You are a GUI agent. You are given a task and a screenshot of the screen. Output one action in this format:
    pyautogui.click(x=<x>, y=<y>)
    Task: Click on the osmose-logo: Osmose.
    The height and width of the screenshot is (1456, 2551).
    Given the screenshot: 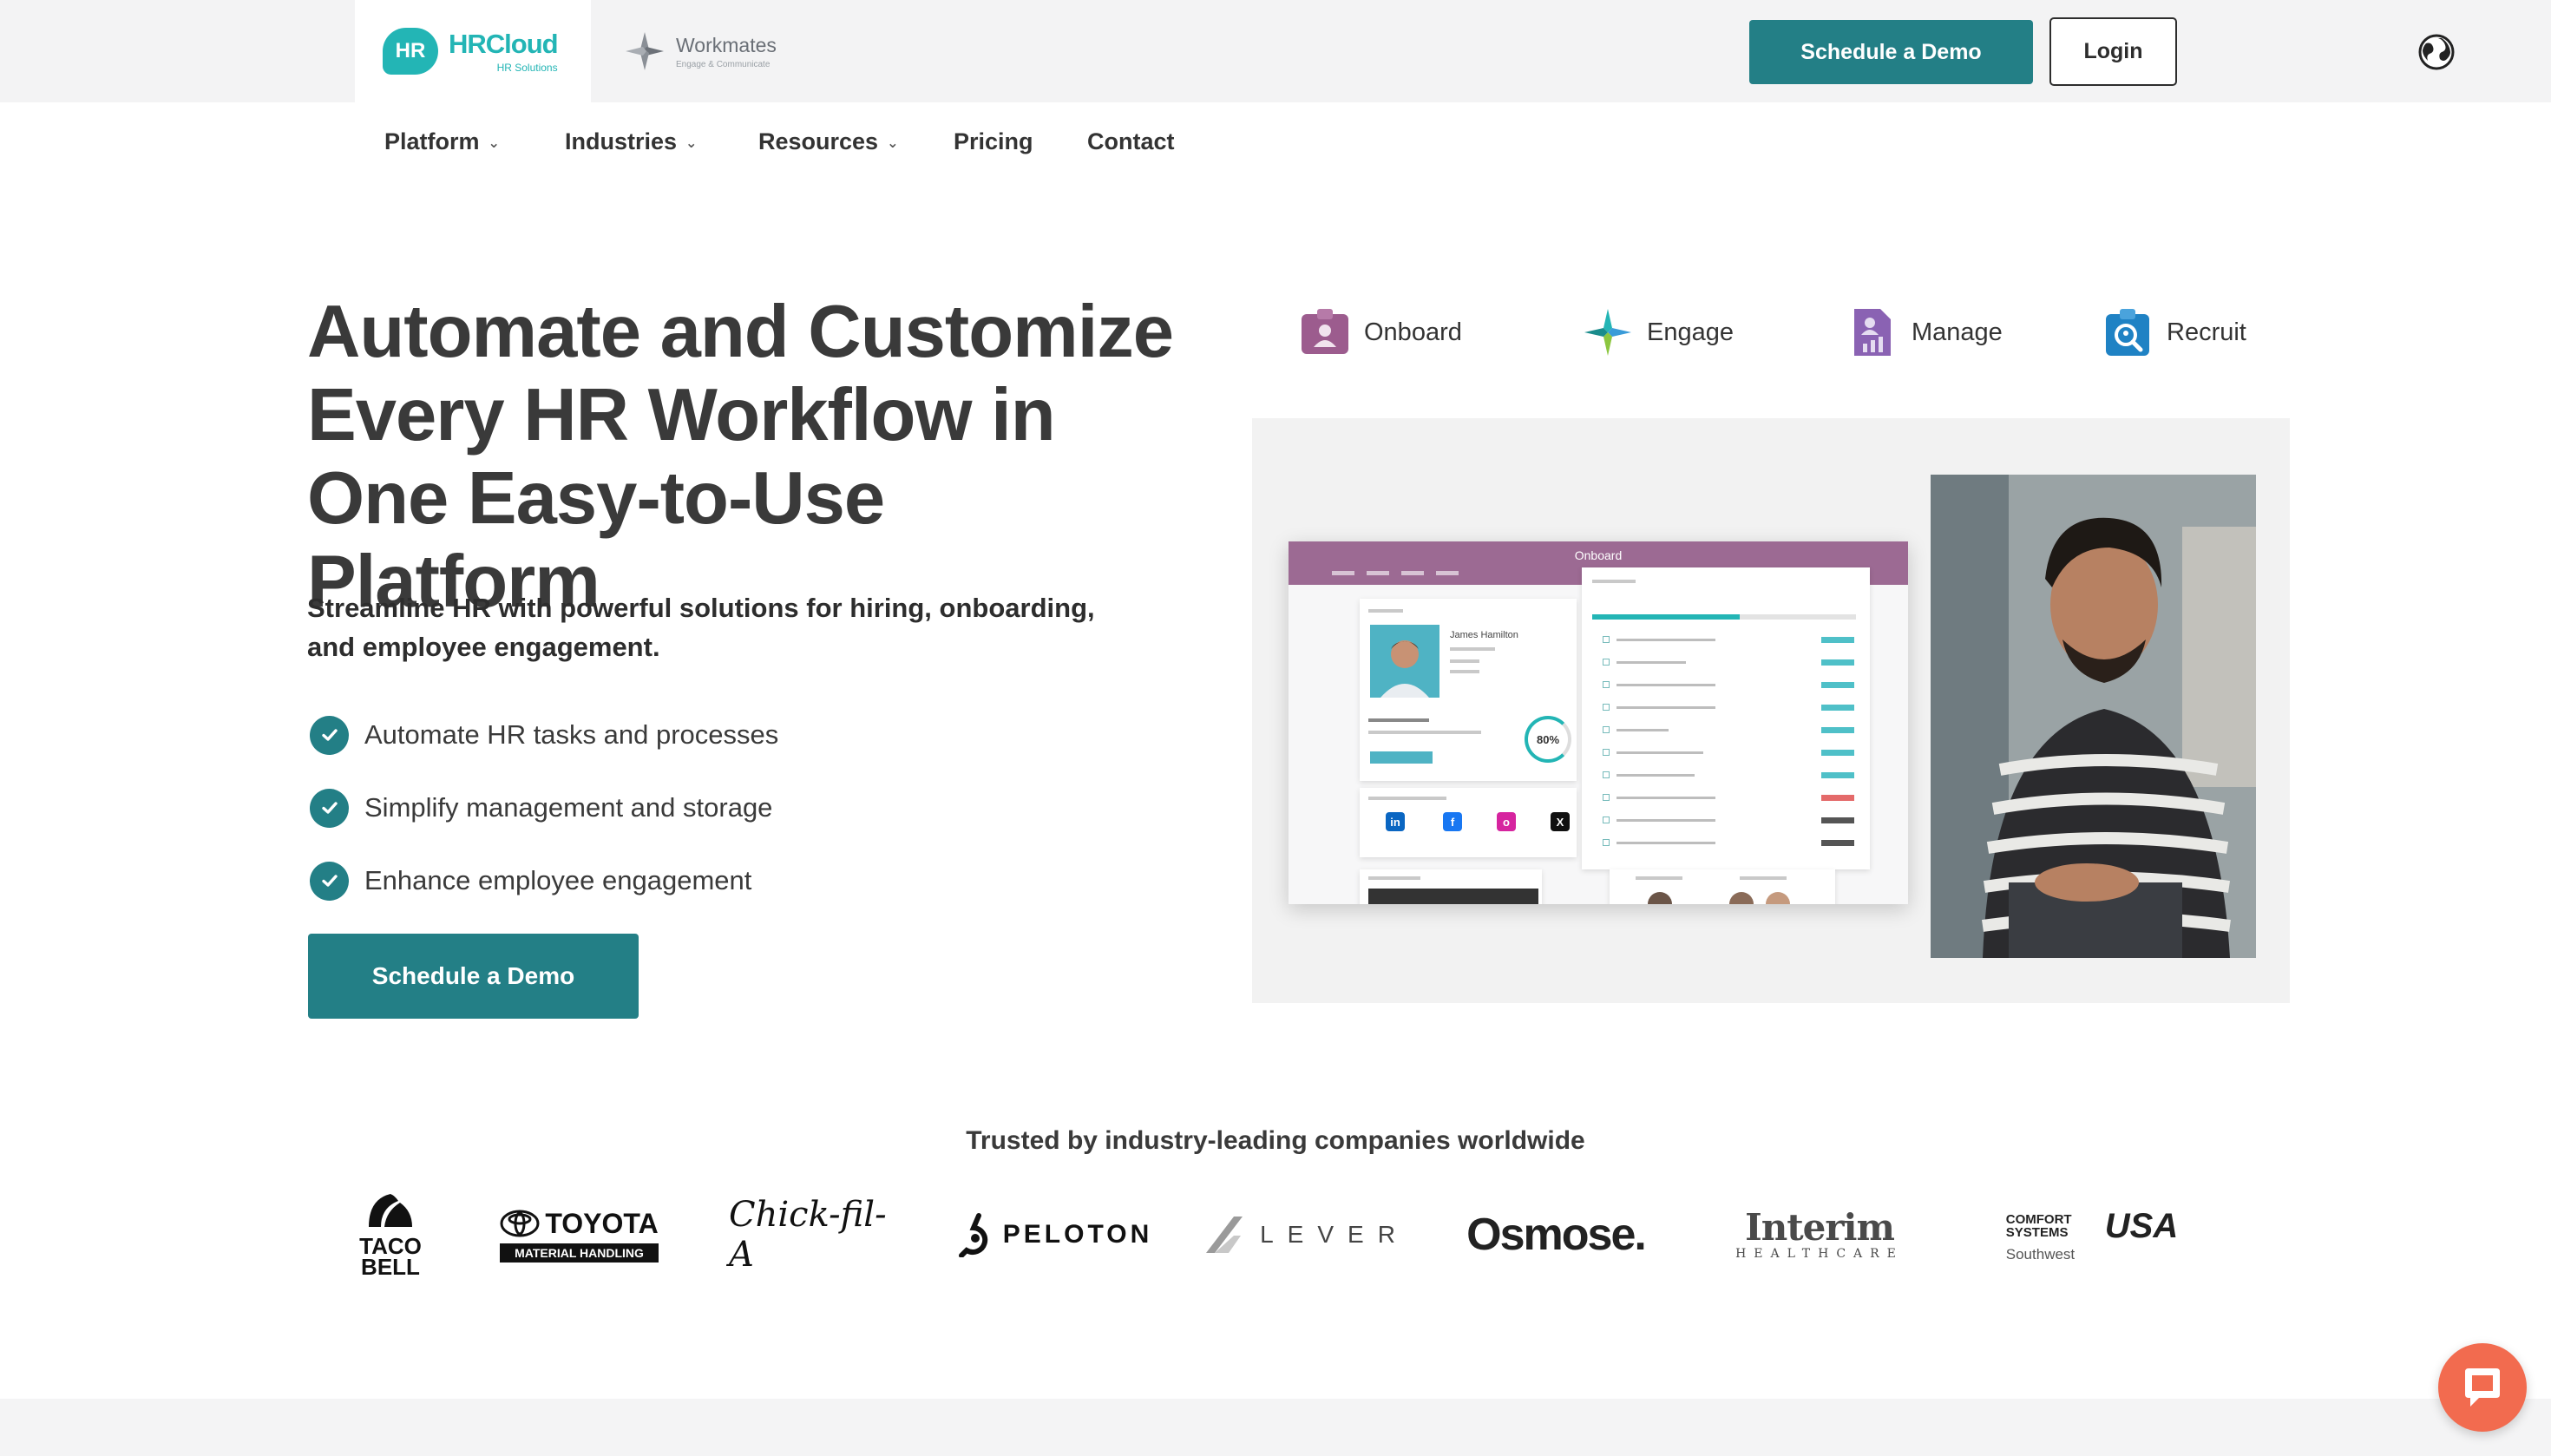 What is the action you would take?
    pyautogui.click(x=1556, y=1234)
    